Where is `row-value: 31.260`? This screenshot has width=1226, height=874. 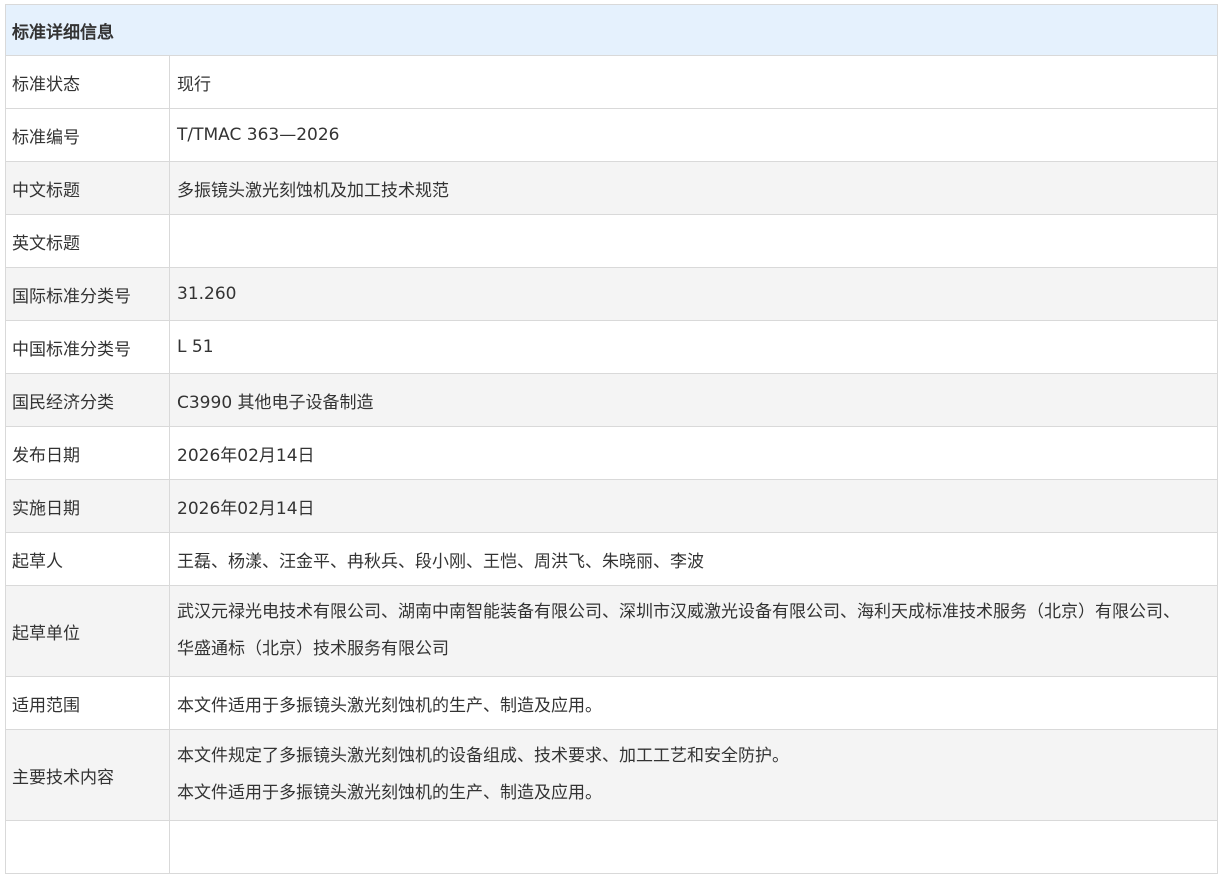
row-value: 31.260 is located at coordinates (693, 294).